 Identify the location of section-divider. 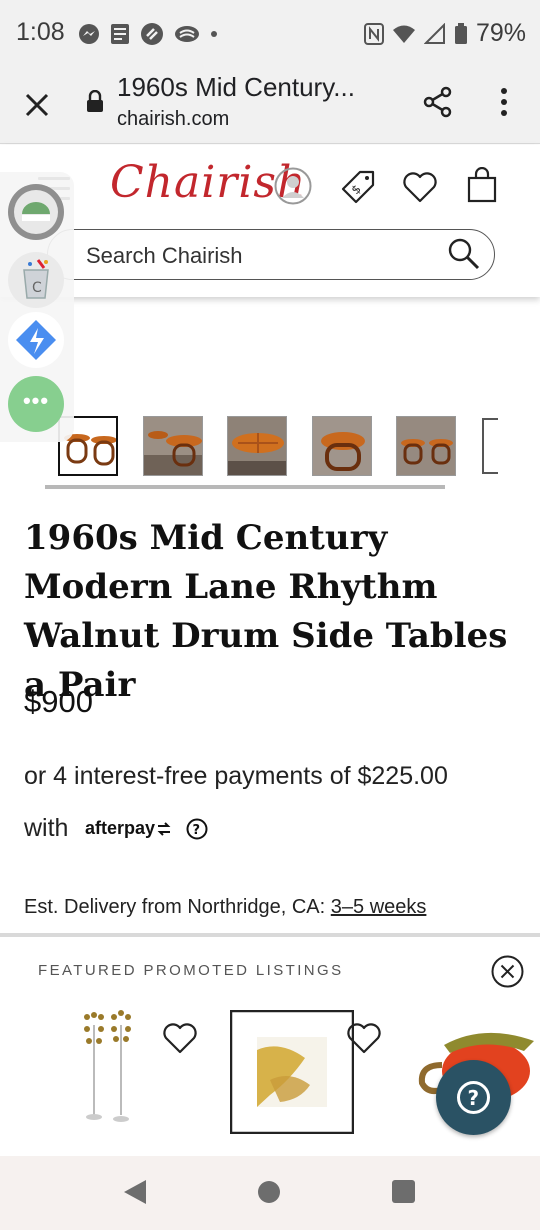
(270, 935).